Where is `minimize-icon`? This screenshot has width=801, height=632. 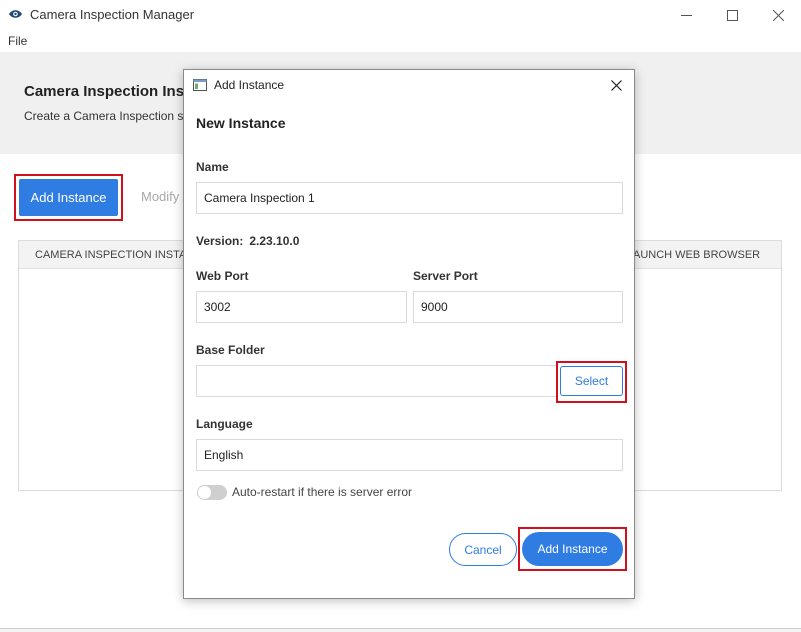 minimize-icon is located at coordinates (686, 15).